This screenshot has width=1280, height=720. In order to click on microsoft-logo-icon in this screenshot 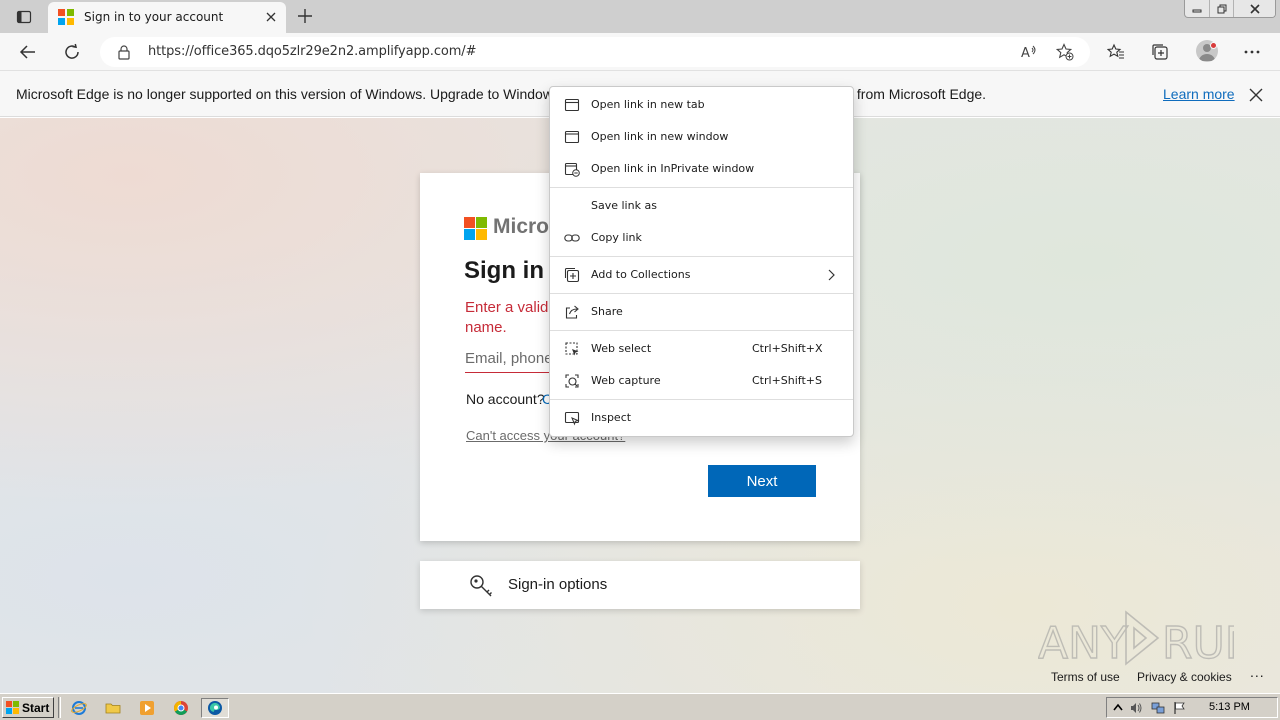, I will do `click(475, 228)`.